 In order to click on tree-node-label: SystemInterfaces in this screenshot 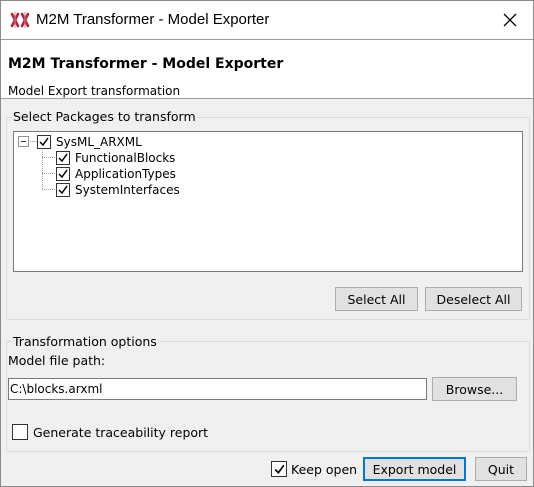, I will do `click(127, 190)`.